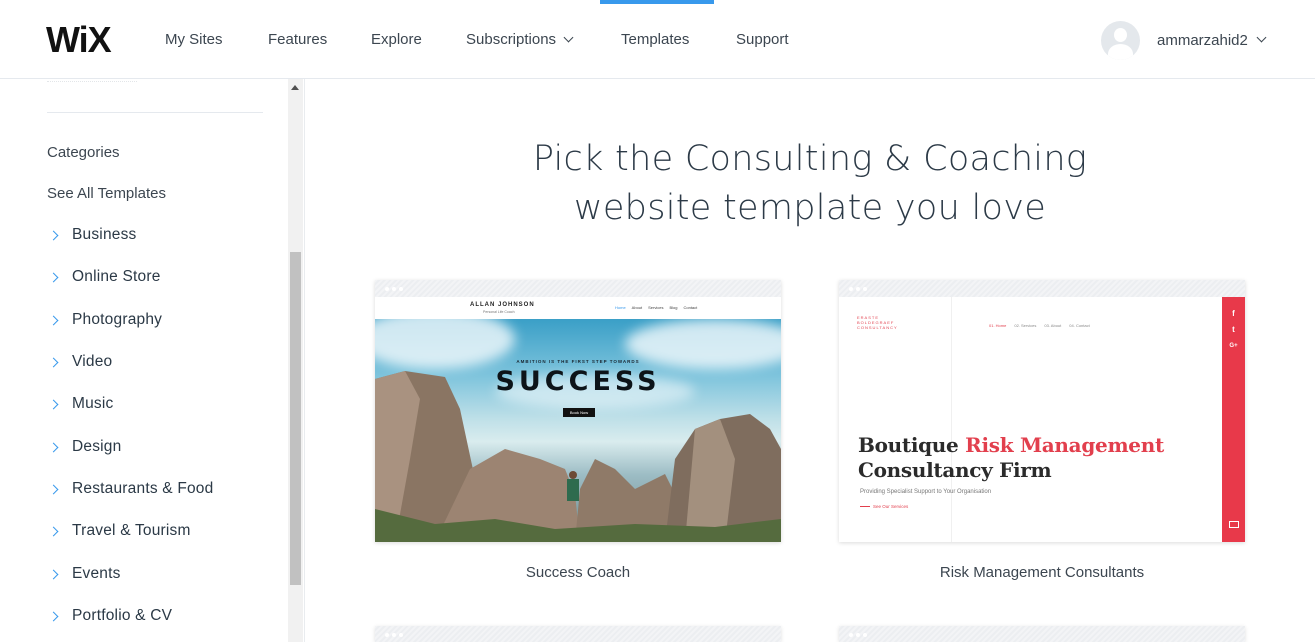  I want to click on user-menu: ammarzahid2, so click(1184, 40).